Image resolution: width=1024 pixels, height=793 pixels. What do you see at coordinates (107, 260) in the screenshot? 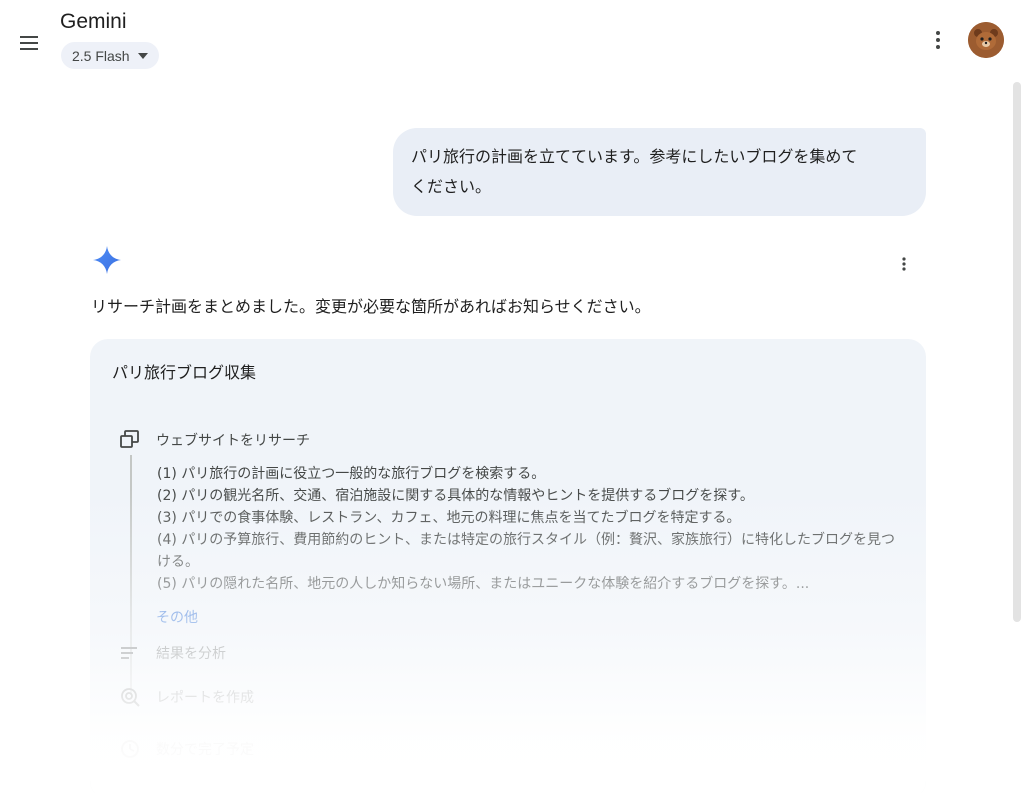
I see `gemini-spark-icon` at bounding box center [107, 260].